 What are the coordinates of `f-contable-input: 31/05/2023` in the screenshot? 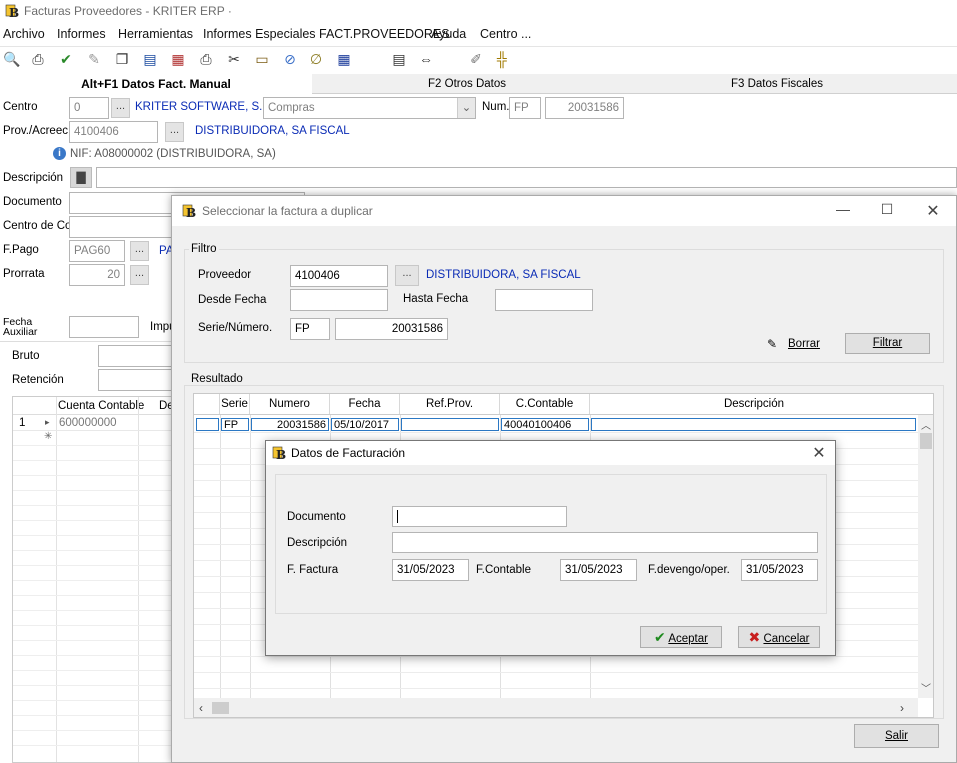 It's located at (598, 570).